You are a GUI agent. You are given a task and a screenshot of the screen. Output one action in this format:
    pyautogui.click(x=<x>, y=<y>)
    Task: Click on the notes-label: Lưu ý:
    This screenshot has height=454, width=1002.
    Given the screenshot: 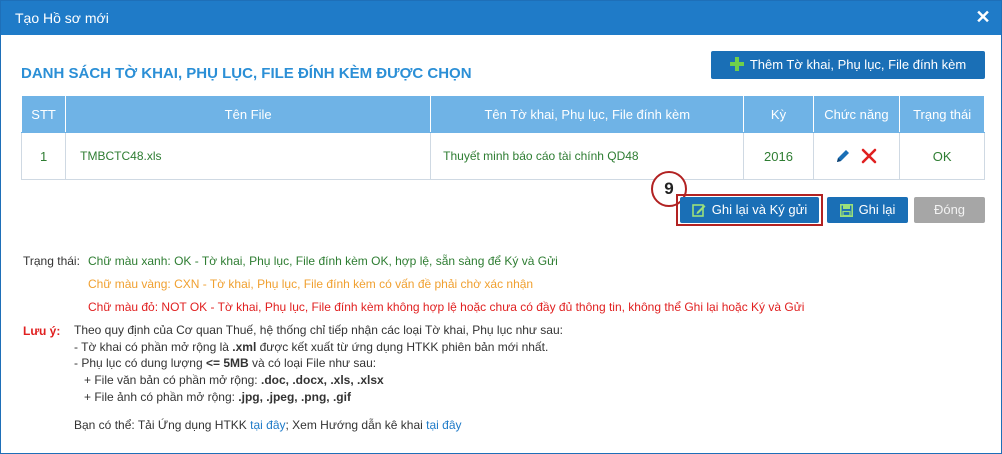 What is the action you would take?
    pyautogui.click(x=42, y=331)
    